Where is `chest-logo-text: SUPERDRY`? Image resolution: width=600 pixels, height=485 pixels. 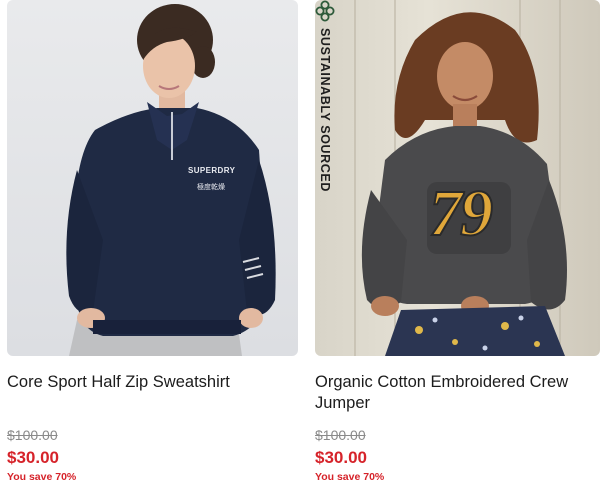
chest-logo-text: SUPERDRY is located at coordinates (212, 170).